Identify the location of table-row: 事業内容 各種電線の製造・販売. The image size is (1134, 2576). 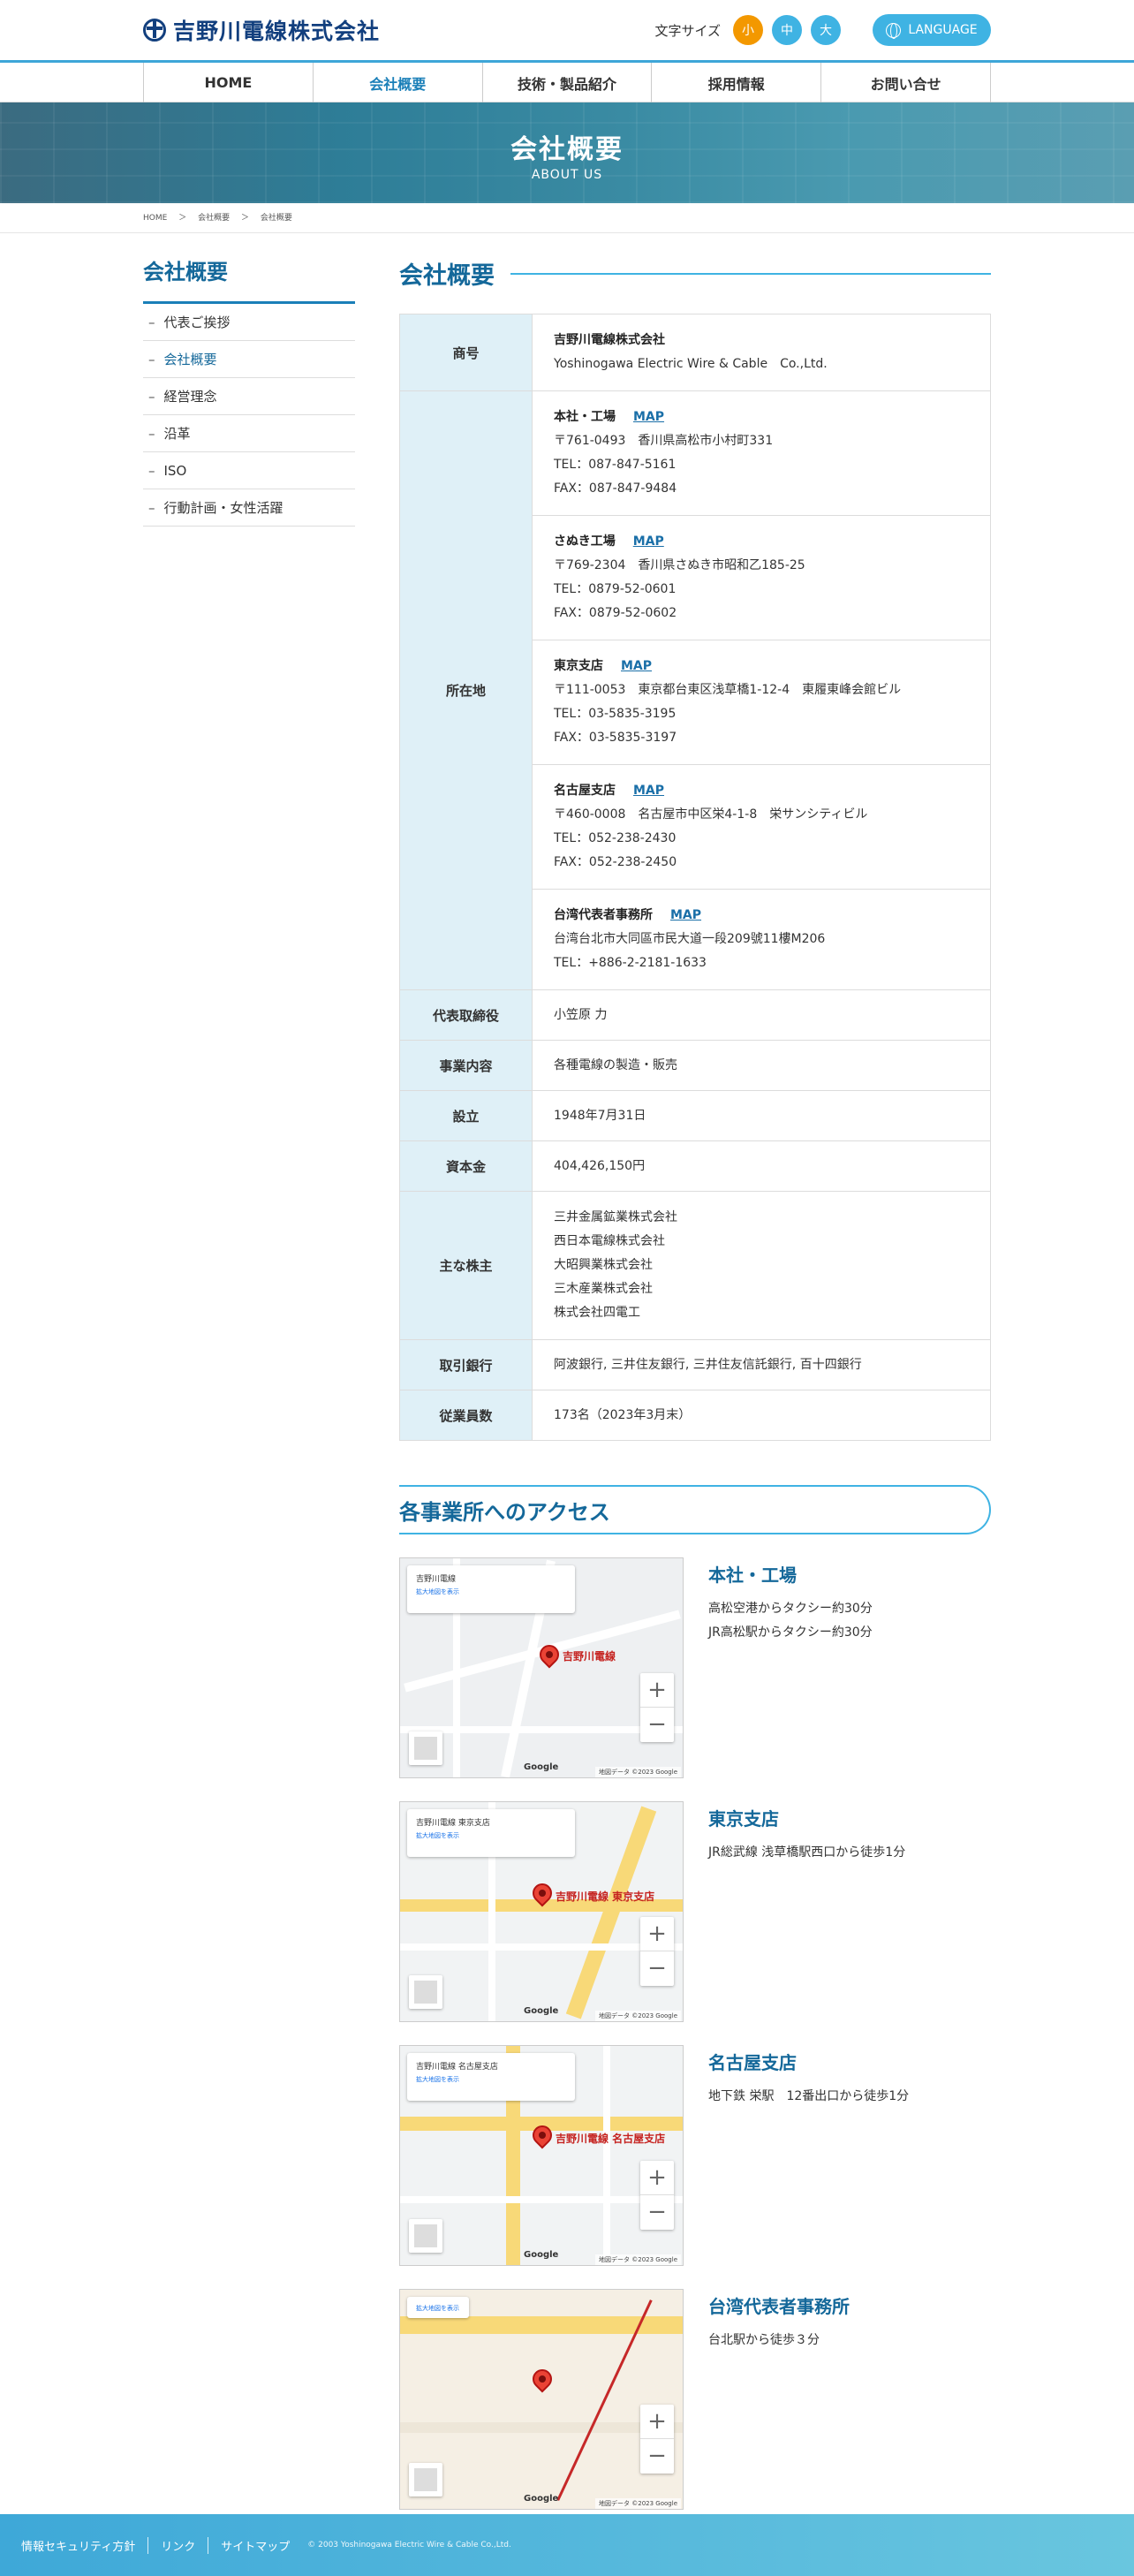
(695, 1065).